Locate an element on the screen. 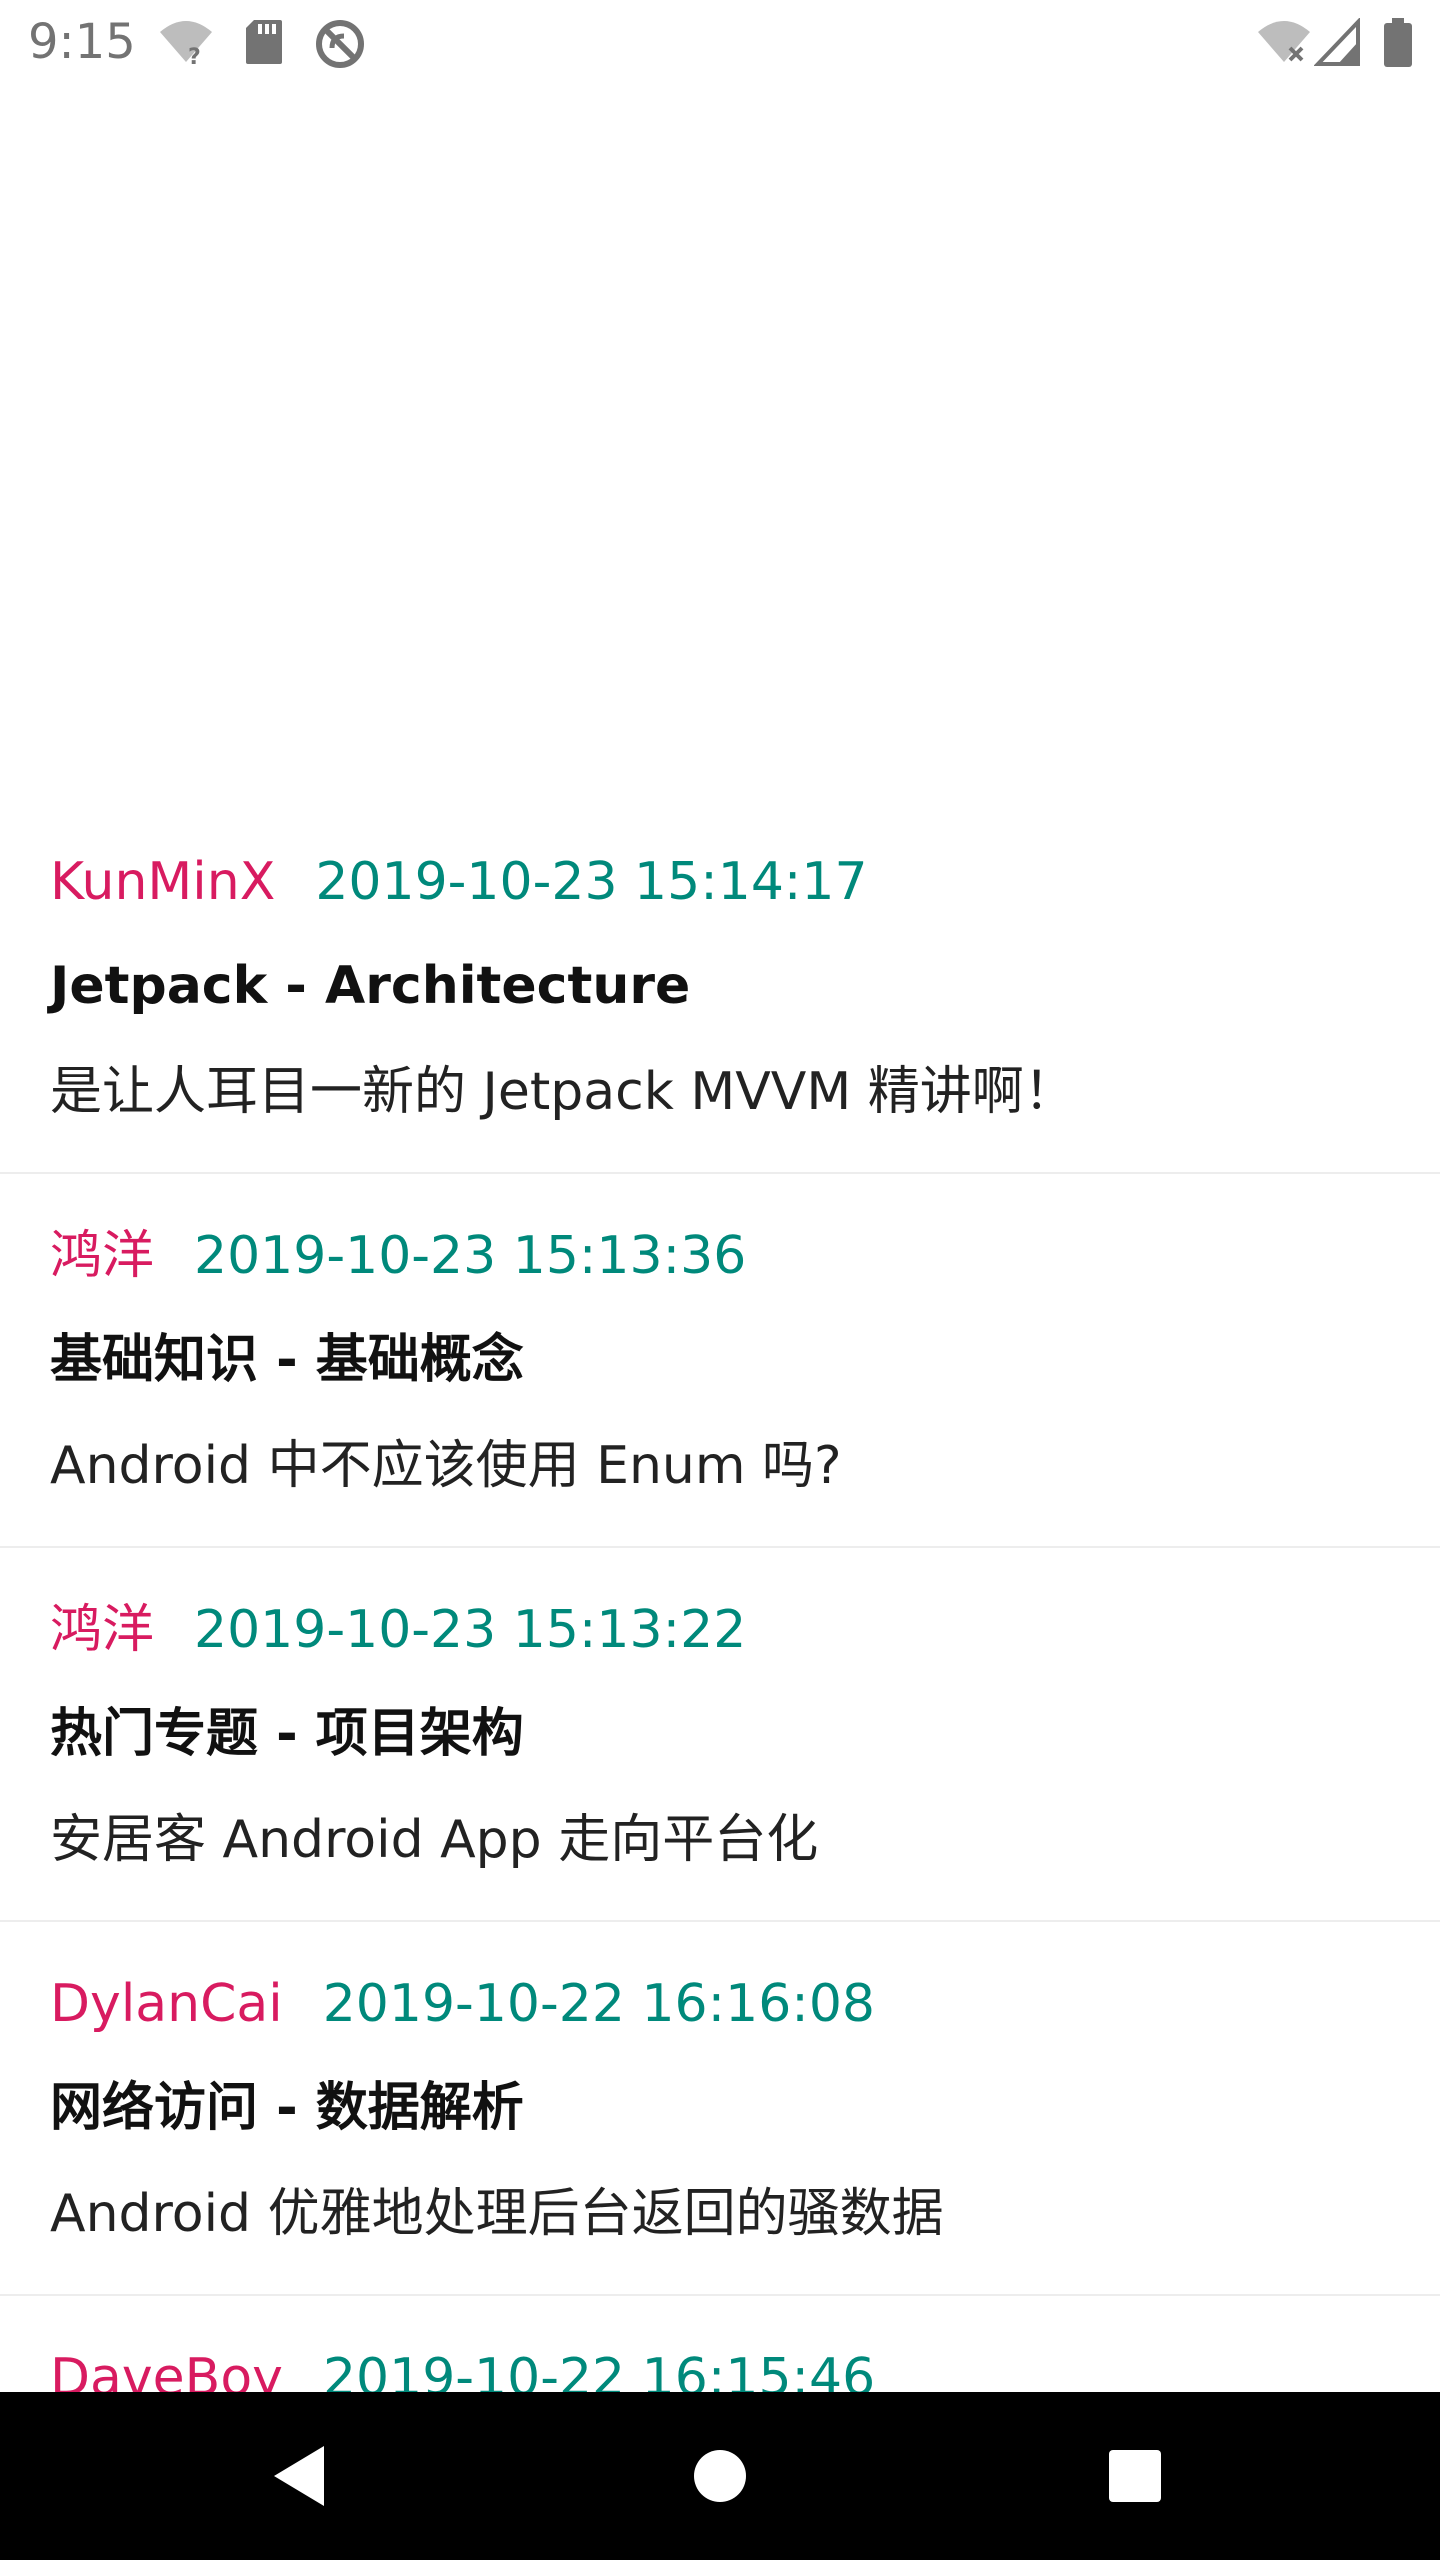  recents-icon is located at coordinates (1135, 2476).